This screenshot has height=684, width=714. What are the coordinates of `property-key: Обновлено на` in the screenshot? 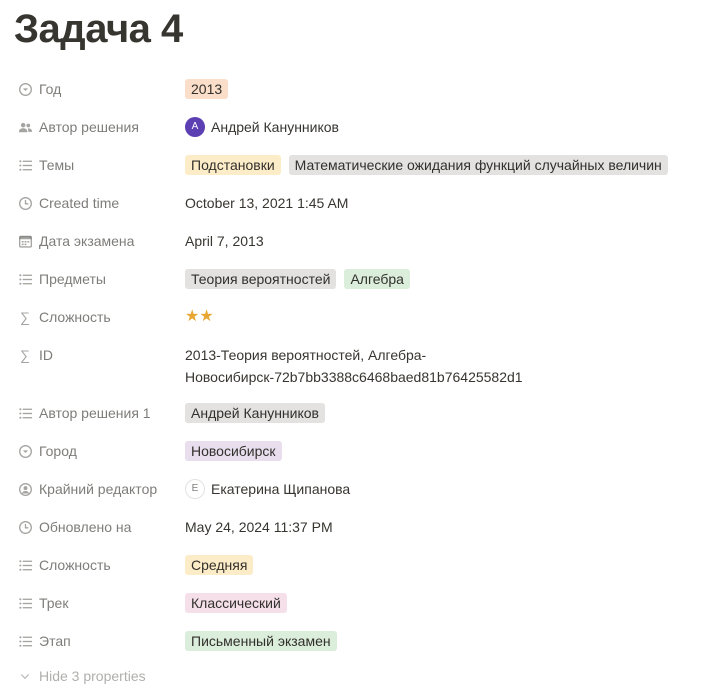 It's located at (74, 527).